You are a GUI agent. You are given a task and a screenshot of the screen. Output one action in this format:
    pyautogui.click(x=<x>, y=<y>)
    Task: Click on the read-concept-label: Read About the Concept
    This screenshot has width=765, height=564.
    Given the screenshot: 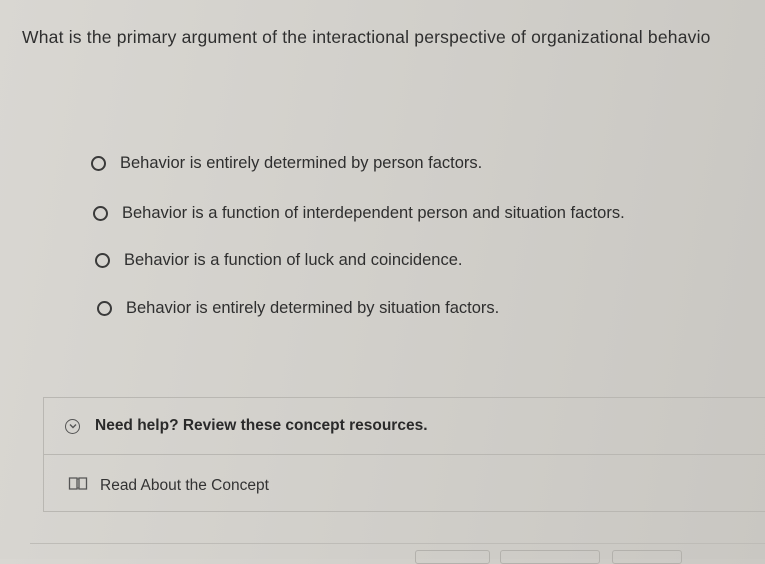 What is the action you would take?
    pyautogui.click(x=184, y=485)
    